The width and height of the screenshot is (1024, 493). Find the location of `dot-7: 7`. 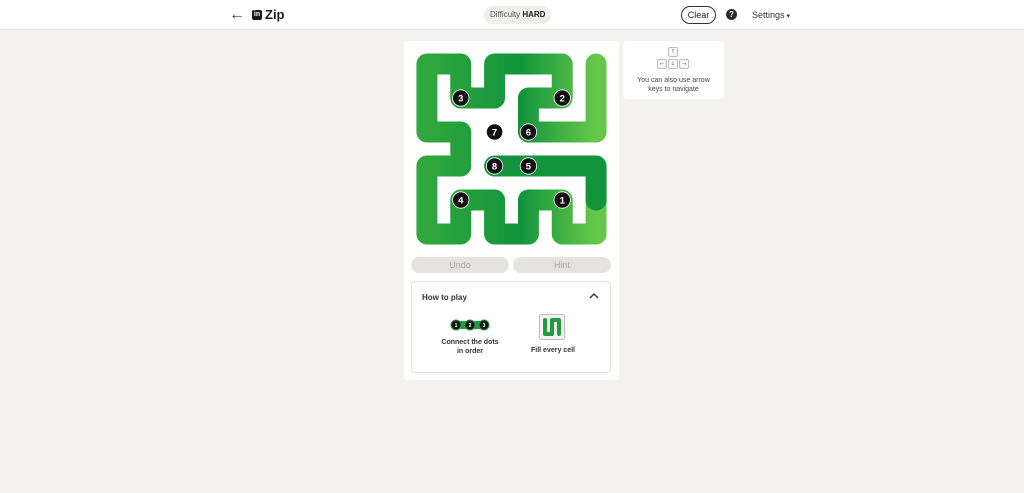

dot-7: 7 is located at coordinates (494, 132).